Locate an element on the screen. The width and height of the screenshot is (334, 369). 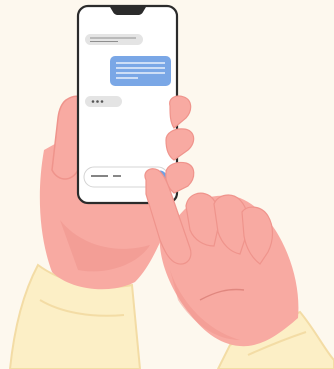
incoming-message-bubble is located at coordinates (114, 39).